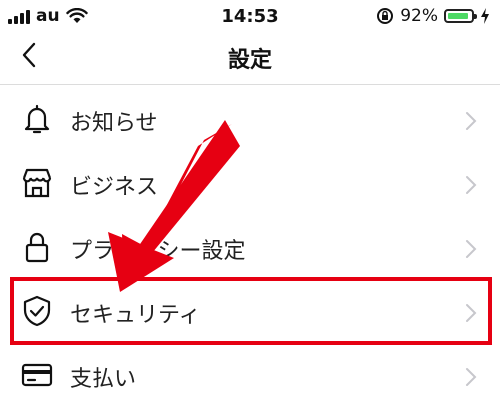  I want to click on nav-bar: 設定, so click(250, 58).